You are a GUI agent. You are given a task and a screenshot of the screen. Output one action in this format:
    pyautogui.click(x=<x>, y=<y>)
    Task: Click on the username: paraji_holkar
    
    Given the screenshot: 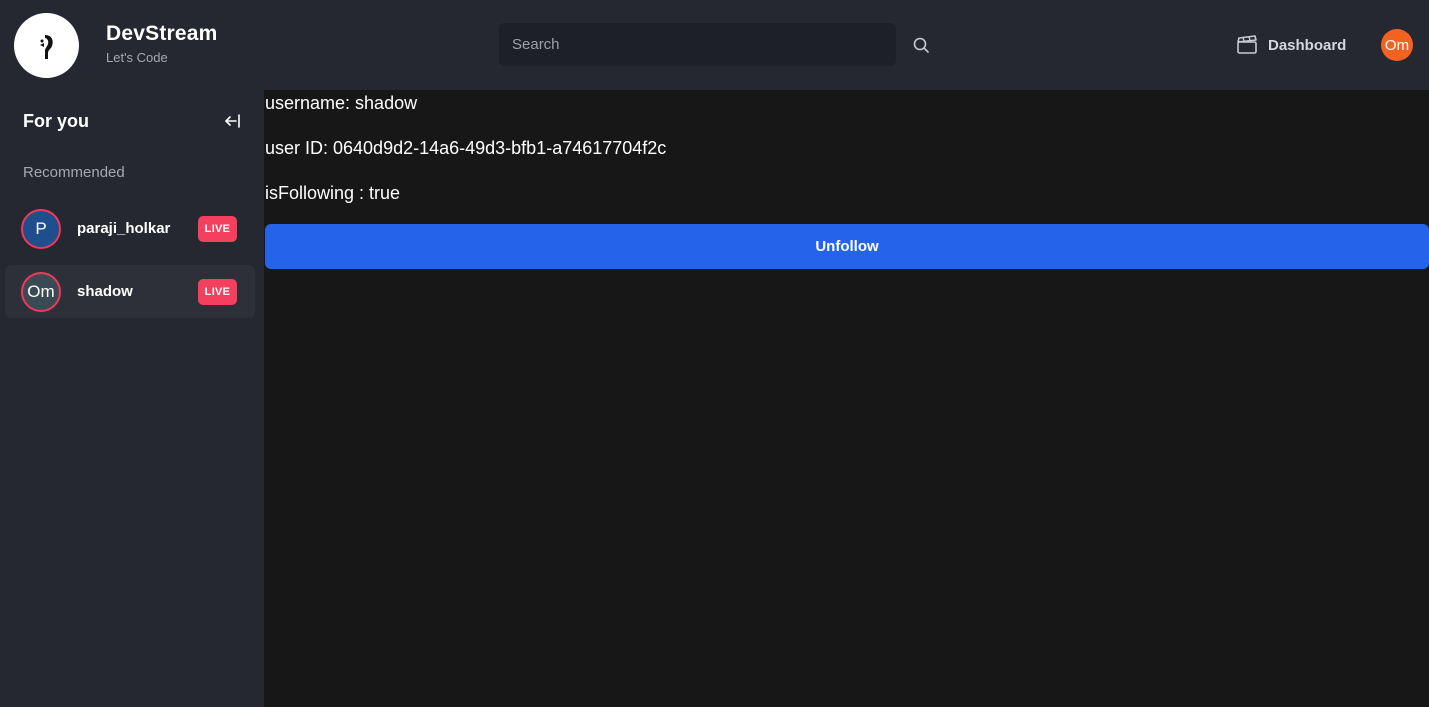 What is the action you would take?
    pyautogui.click(x=124, y=228)
    